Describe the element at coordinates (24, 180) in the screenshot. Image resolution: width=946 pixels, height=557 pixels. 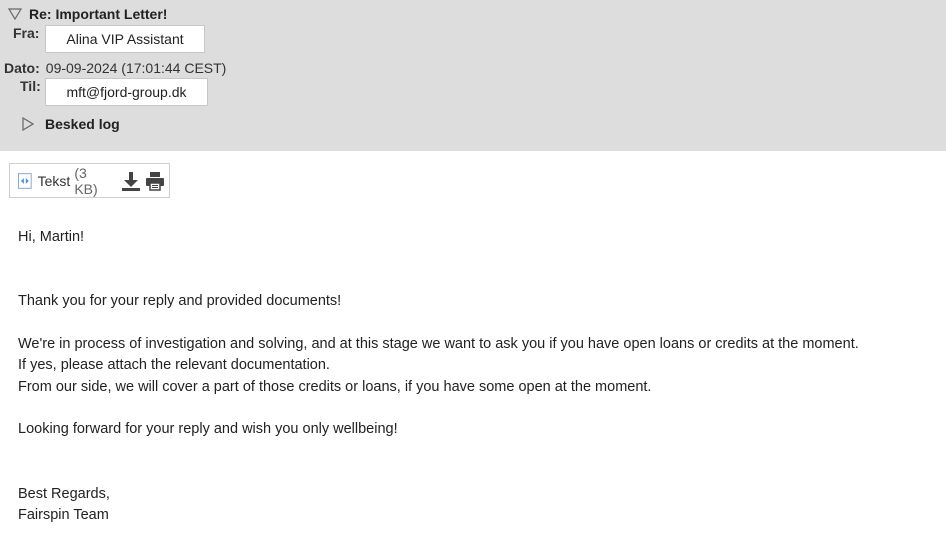
I see `file-icon` at that location.